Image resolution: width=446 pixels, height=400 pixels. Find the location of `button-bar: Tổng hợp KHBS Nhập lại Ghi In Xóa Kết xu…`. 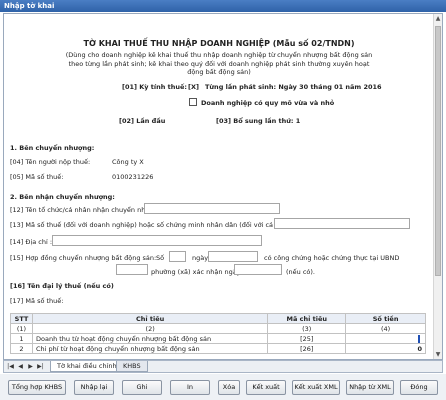

button-bar: Tổng hợp KHBS Nhập lại Ghi In Xóa Kết xu… is located at coordinates (223, 387).